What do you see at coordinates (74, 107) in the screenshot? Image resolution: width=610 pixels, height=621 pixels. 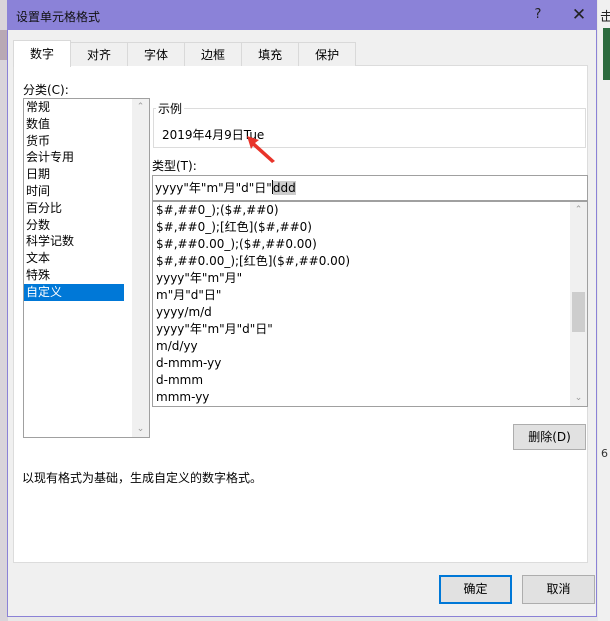 I see `category-item: 常规` at bounding box center [74, 107].